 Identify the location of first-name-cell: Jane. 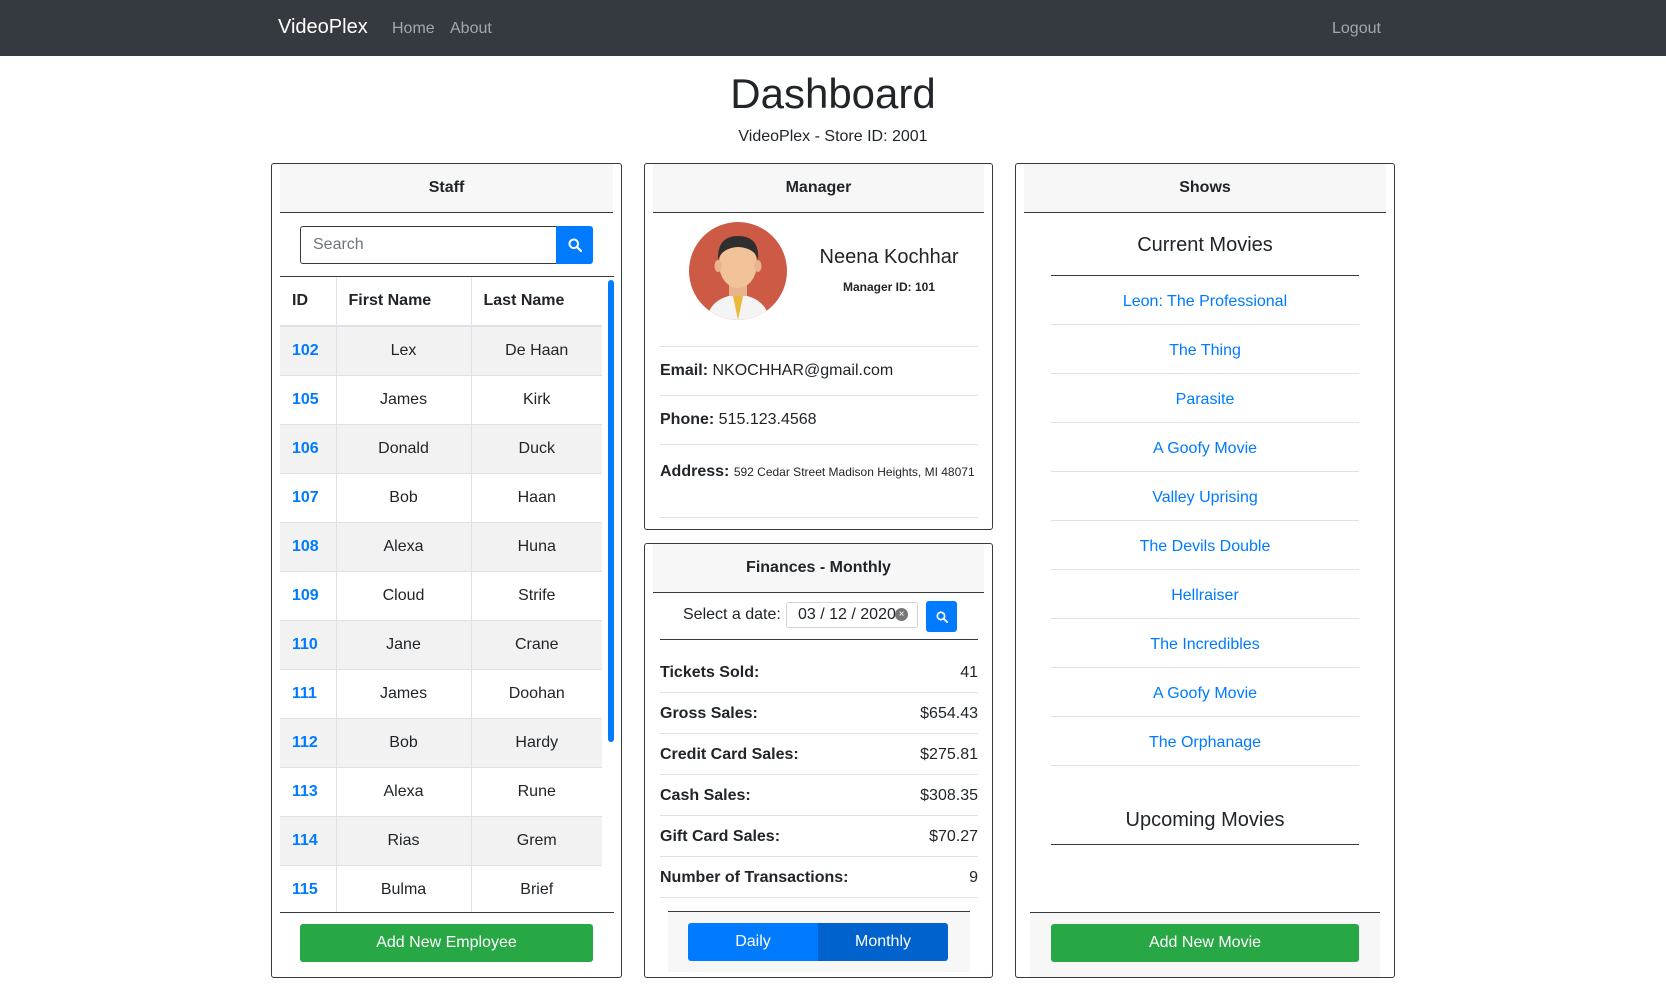
(404, 644).